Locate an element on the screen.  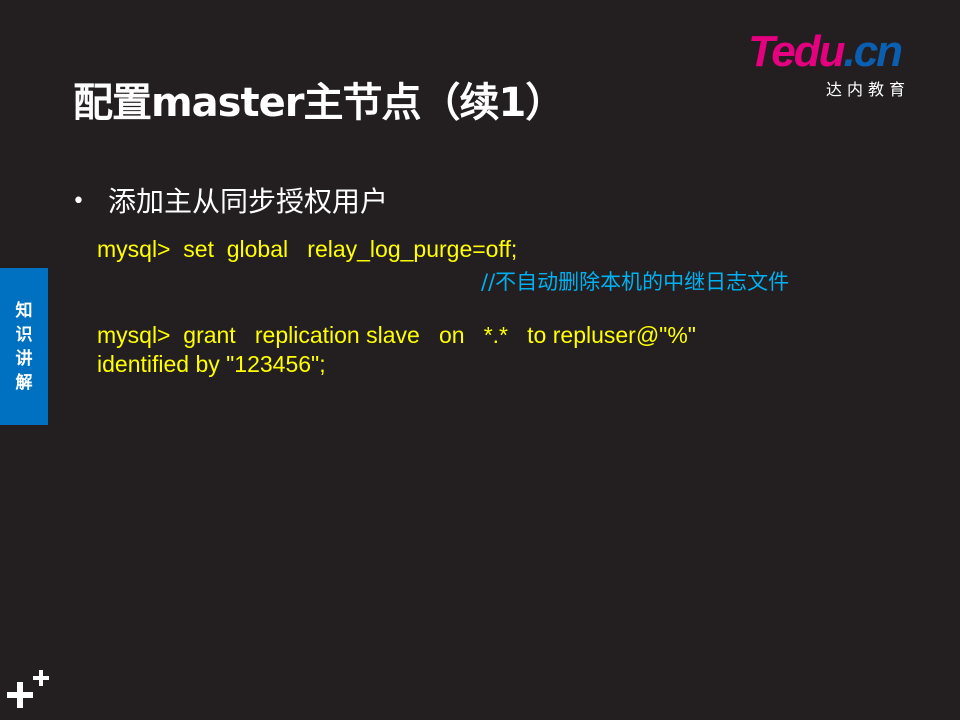
side-tab-char: 知 is located at coordinates (24, 310).